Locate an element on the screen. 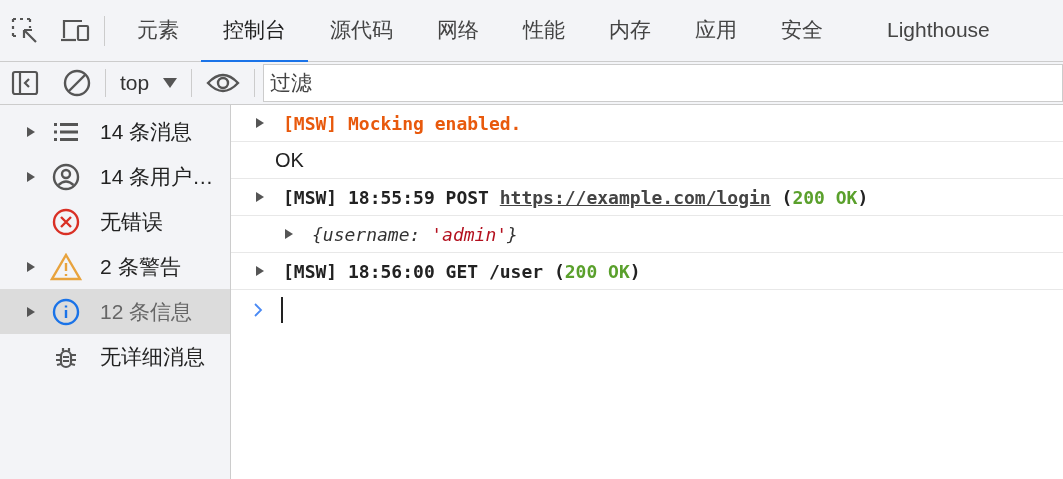 The image size is (1063, 479). sidebar-item-label: 2 条警告 is located at coordinates (140, 266).